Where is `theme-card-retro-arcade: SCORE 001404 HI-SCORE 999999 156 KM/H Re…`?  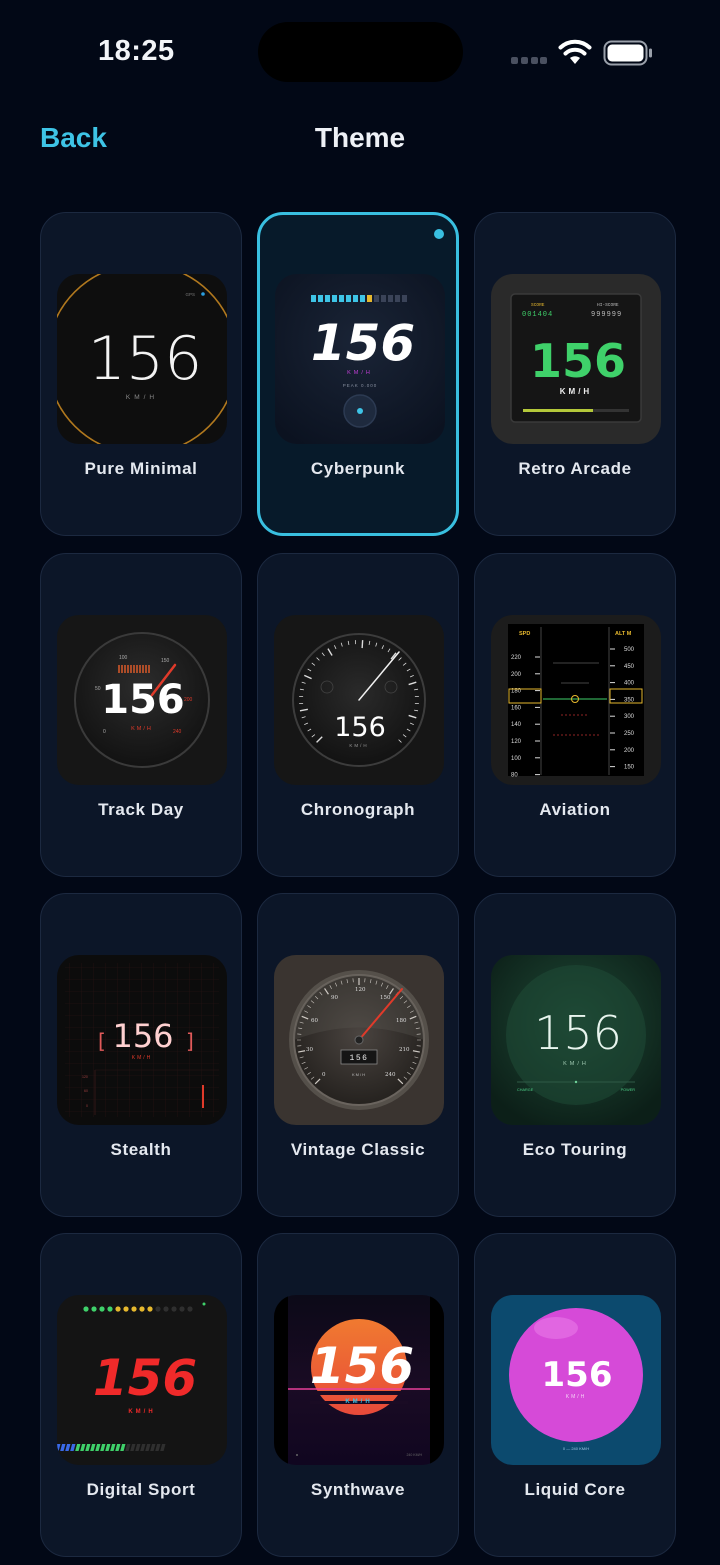 theme-card-retro-arcade: SCORE 001404 HI-SCORE 999999 156 KM/H Re… is located at coordinates (575, 374).